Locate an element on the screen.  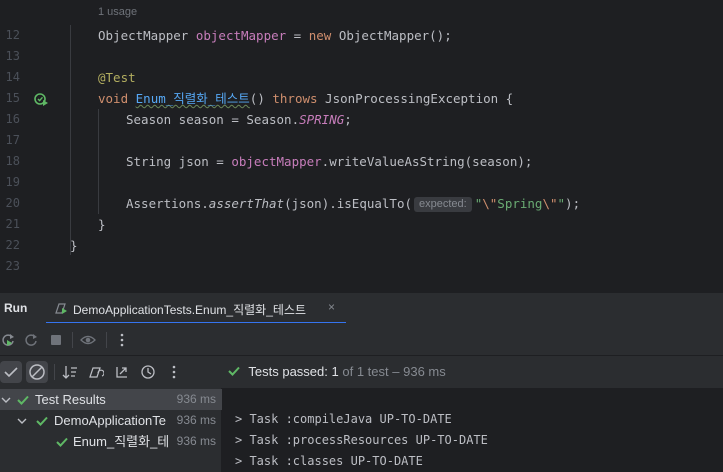
line-number: 17 is located at coordinates (12, 140).